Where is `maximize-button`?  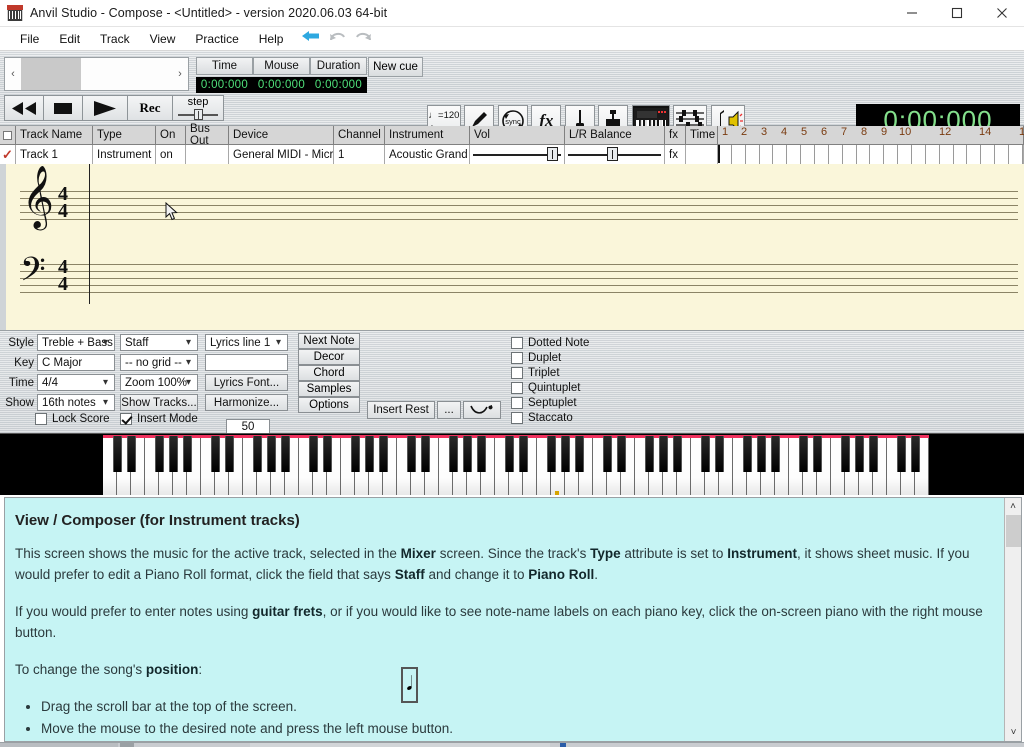 maximize-button is located at coordinates (956, 13).